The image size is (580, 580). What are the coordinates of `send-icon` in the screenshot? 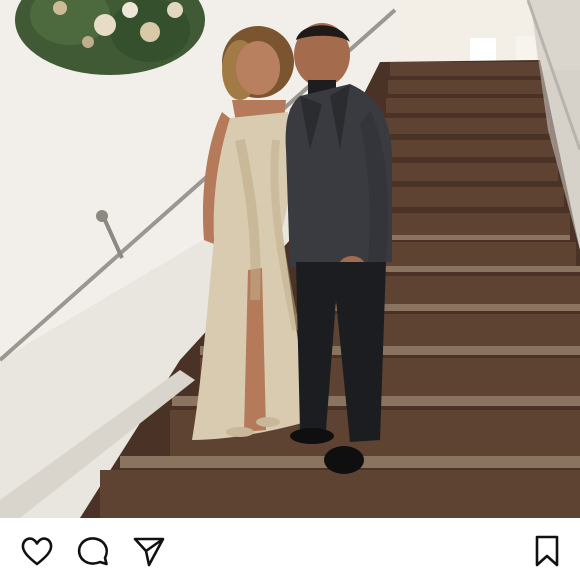 It's located at (149, 552).